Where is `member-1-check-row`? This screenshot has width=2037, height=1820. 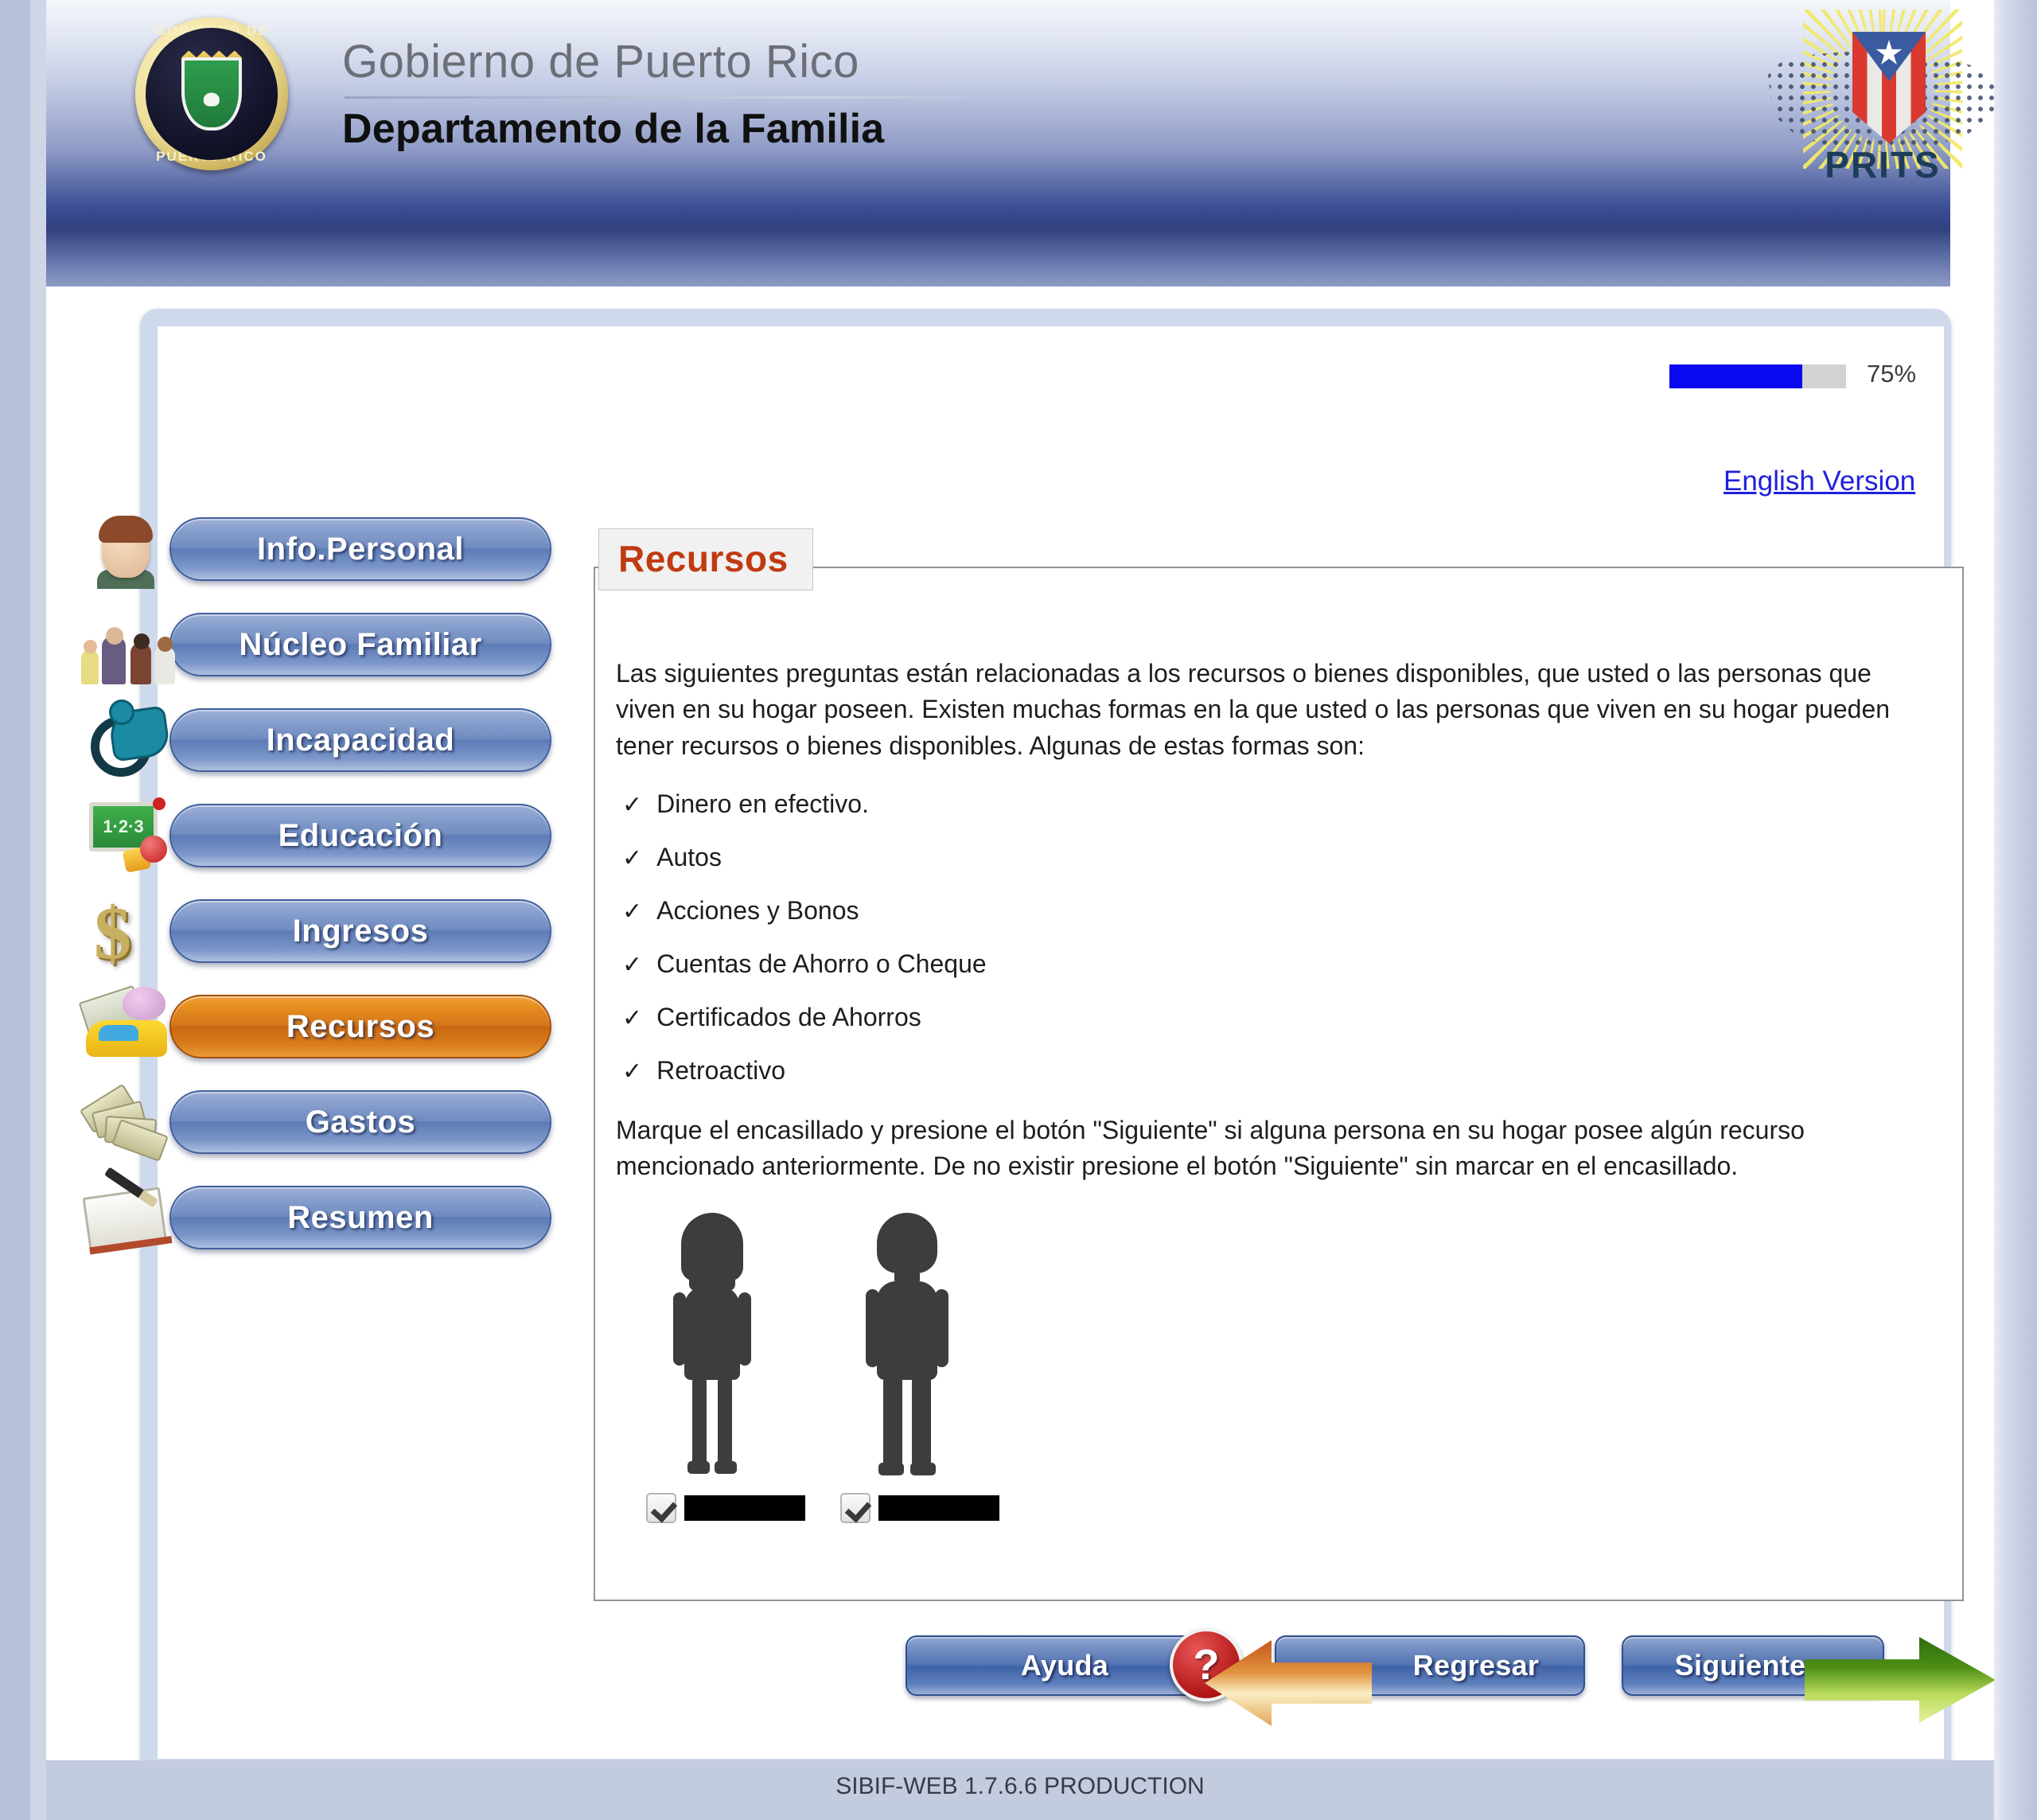
member-1-check-row is located at coordinates (725, 1508).